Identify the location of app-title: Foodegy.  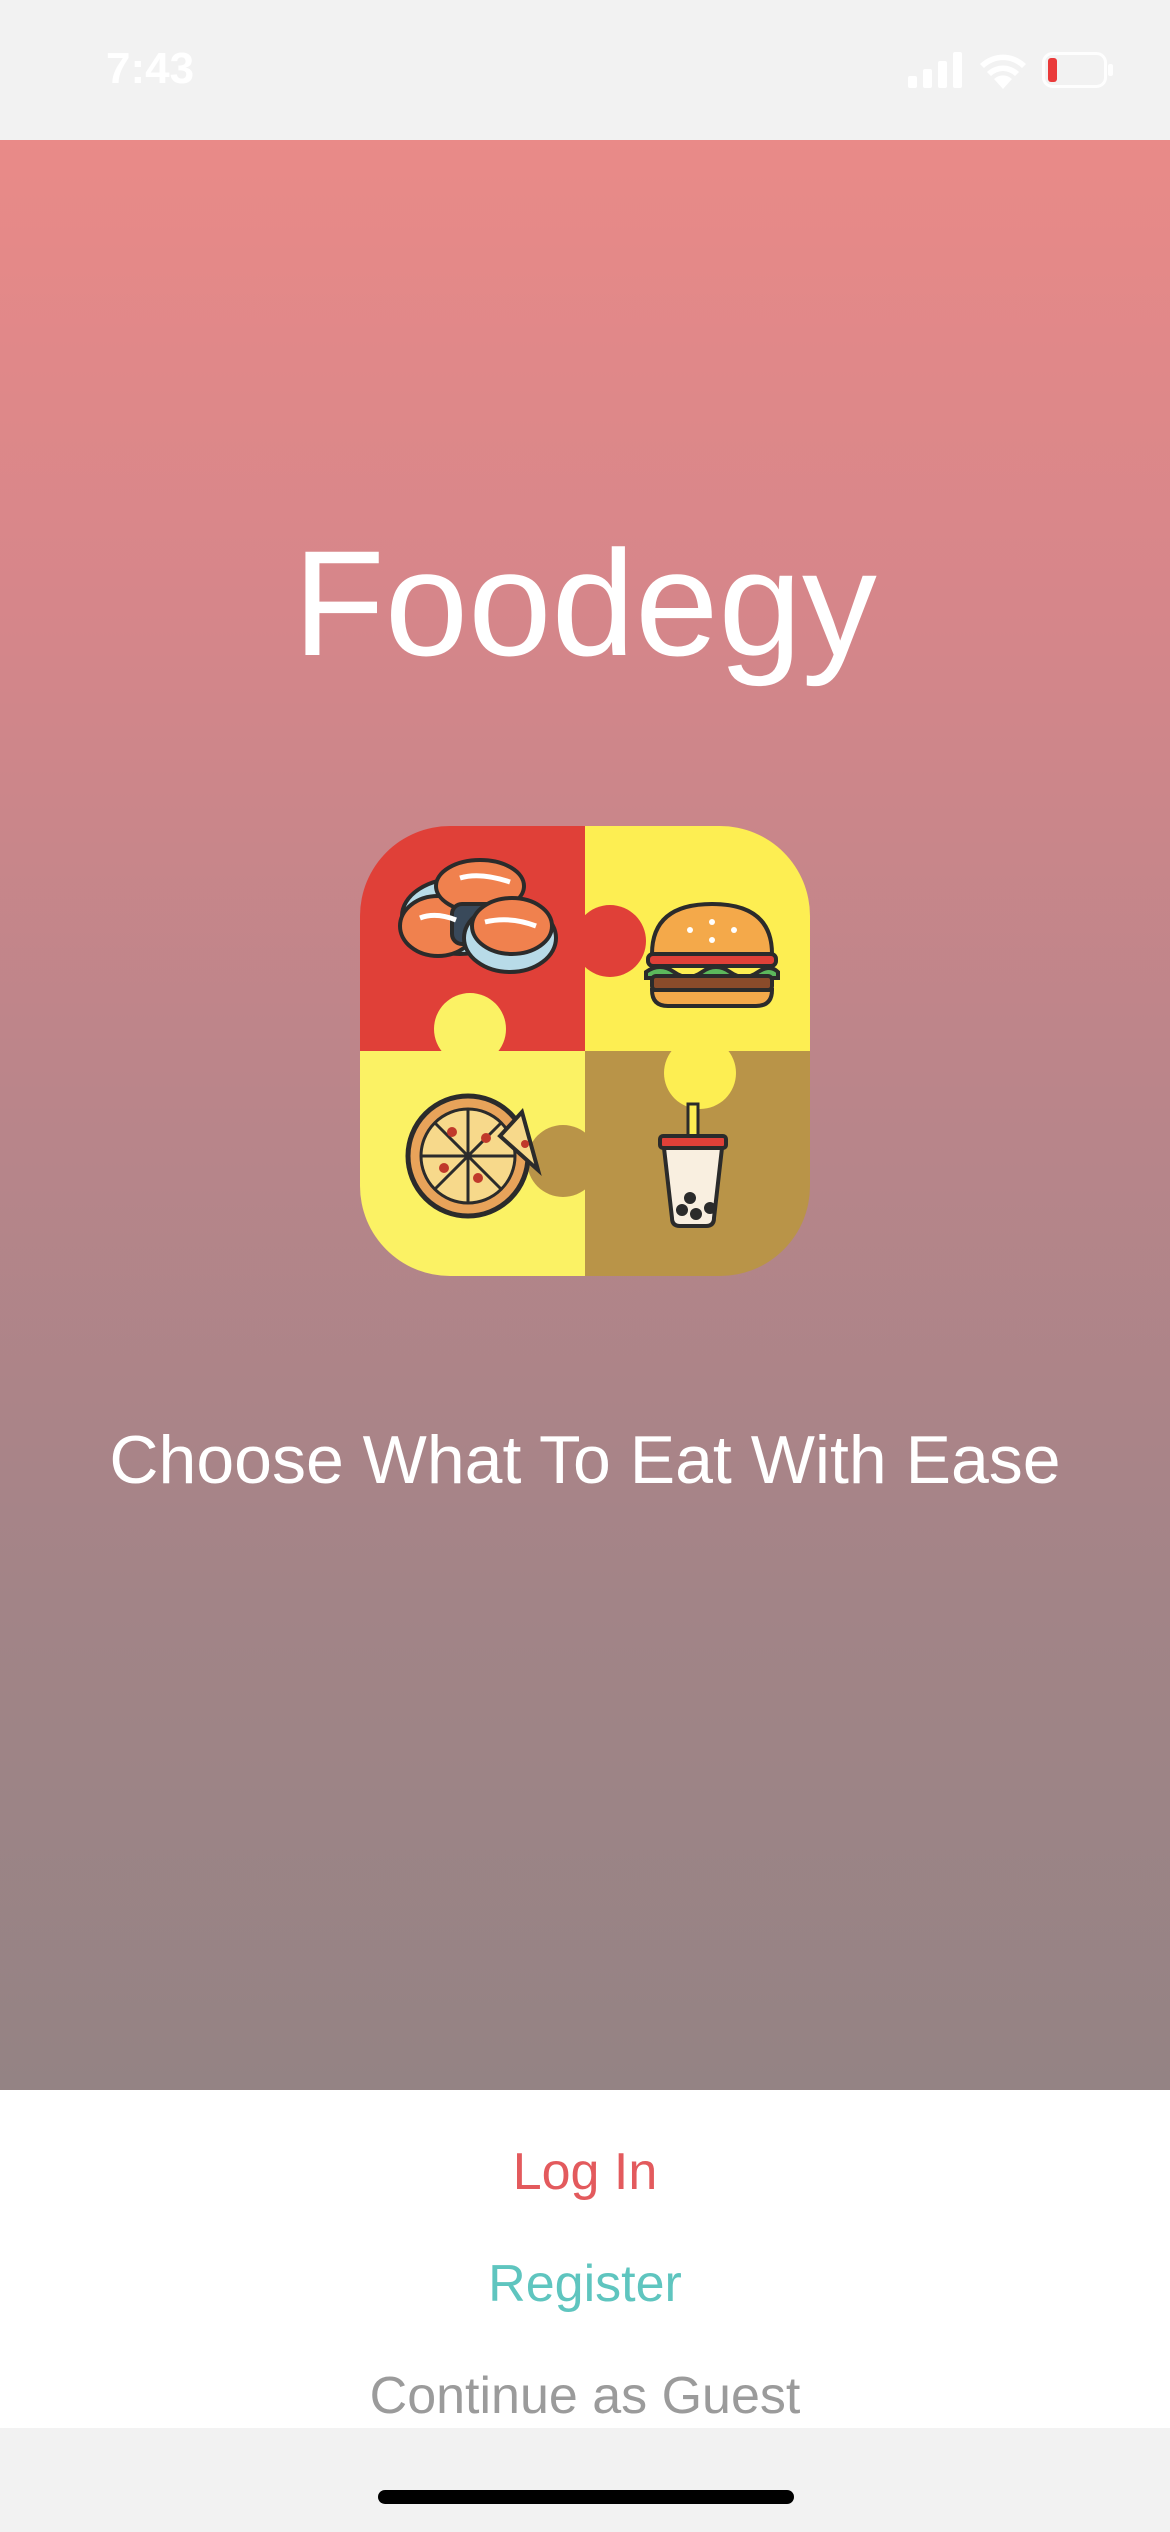
(585, 603).